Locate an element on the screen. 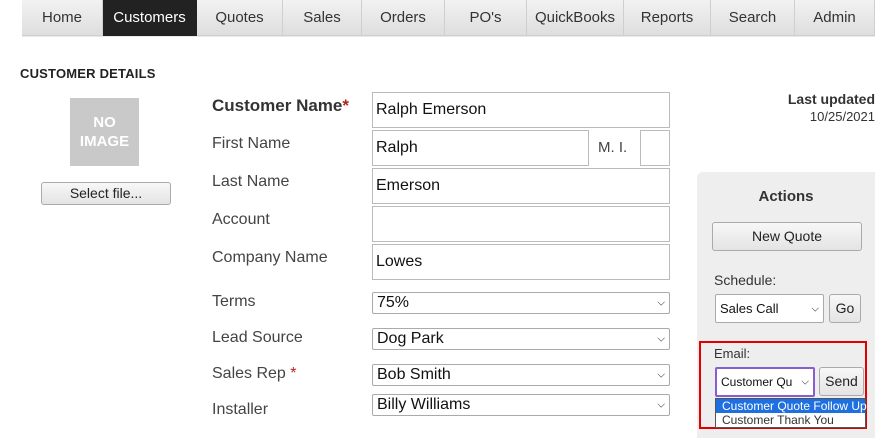  terms-value: 75% is located at coordinates (393, 302).